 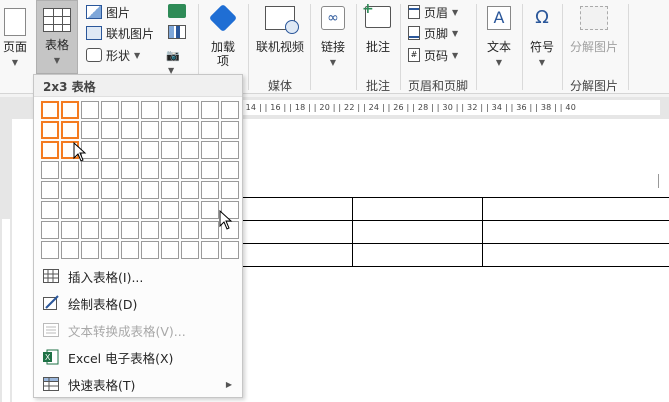 I want to click on smartart-icon, so click(x=177, y=11).